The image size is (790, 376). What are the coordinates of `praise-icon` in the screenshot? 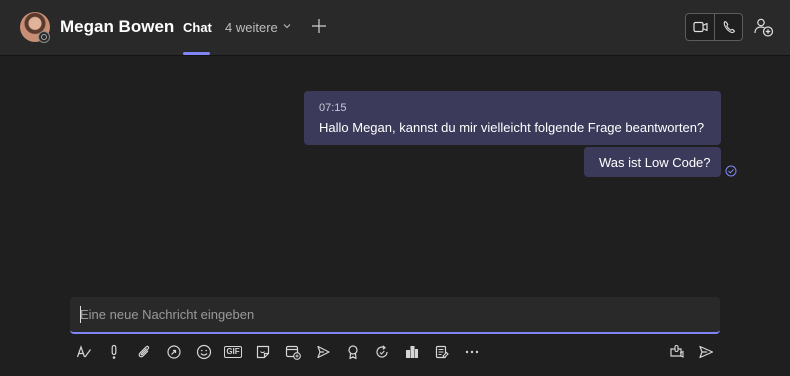 It's located at (353, 352).